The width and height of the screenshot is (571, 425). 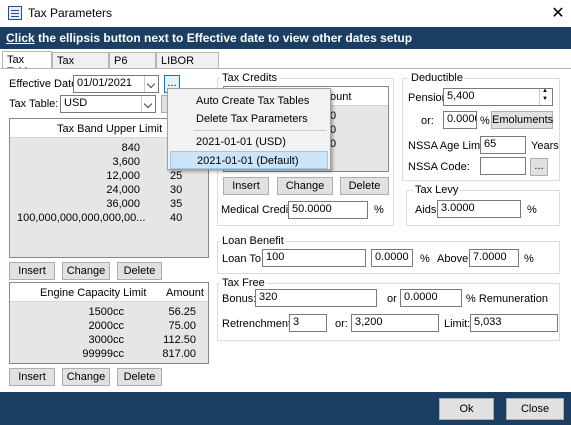 I want to click on close-icon: ✕, so click(x=558, y=13).